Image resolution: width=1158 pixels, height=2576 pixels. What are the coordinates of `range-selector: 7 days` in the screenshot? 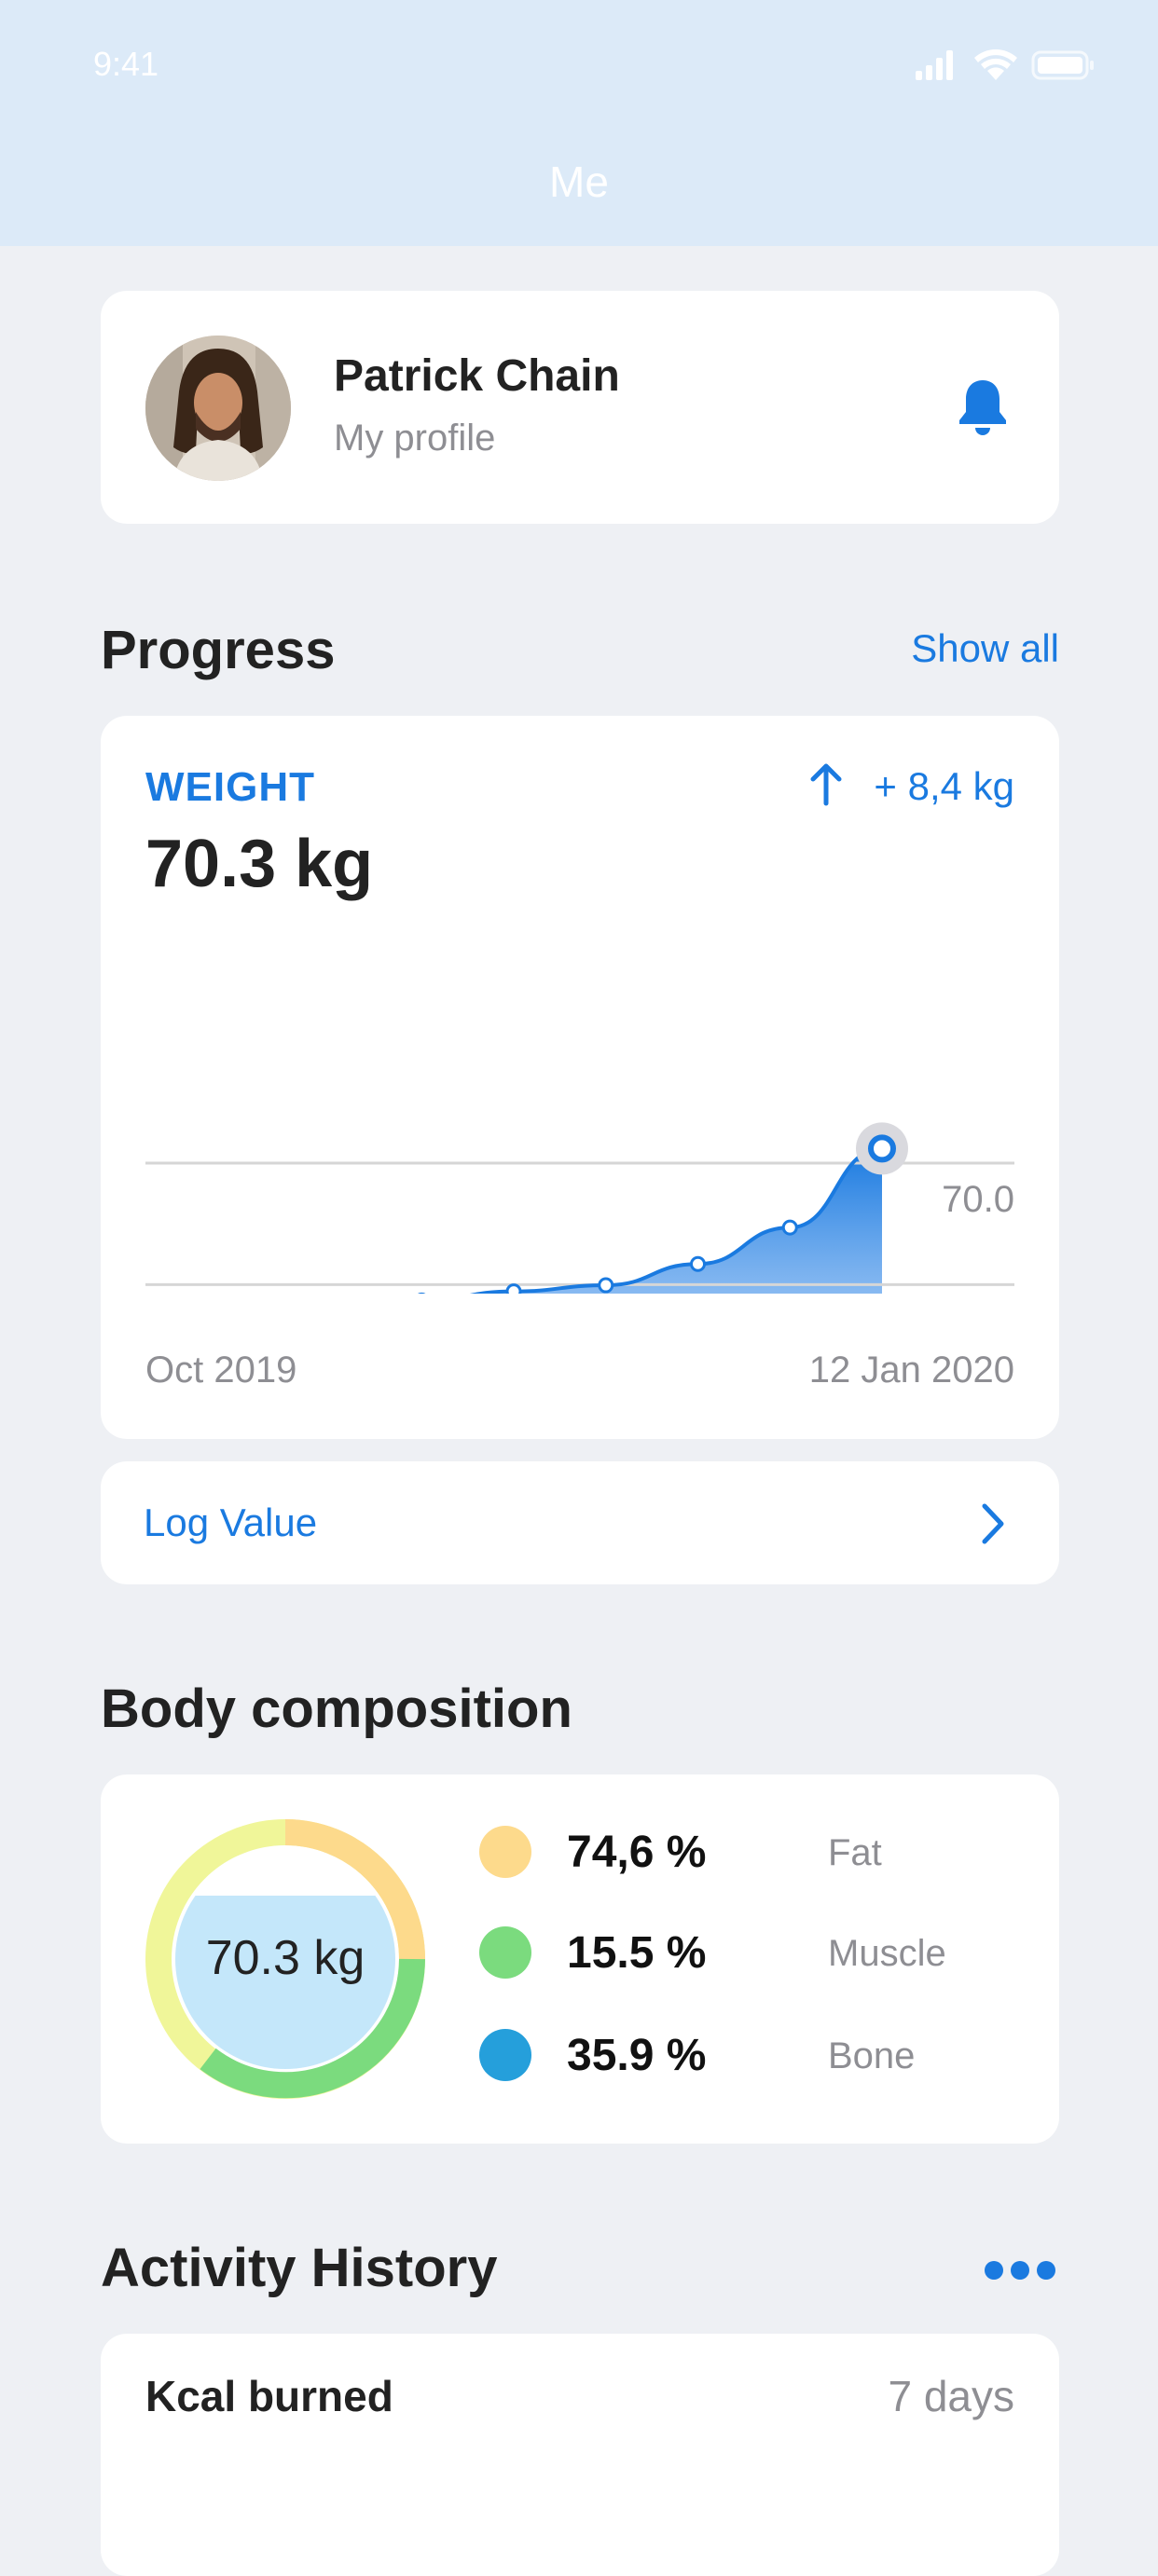 It's located at (951, 2396).